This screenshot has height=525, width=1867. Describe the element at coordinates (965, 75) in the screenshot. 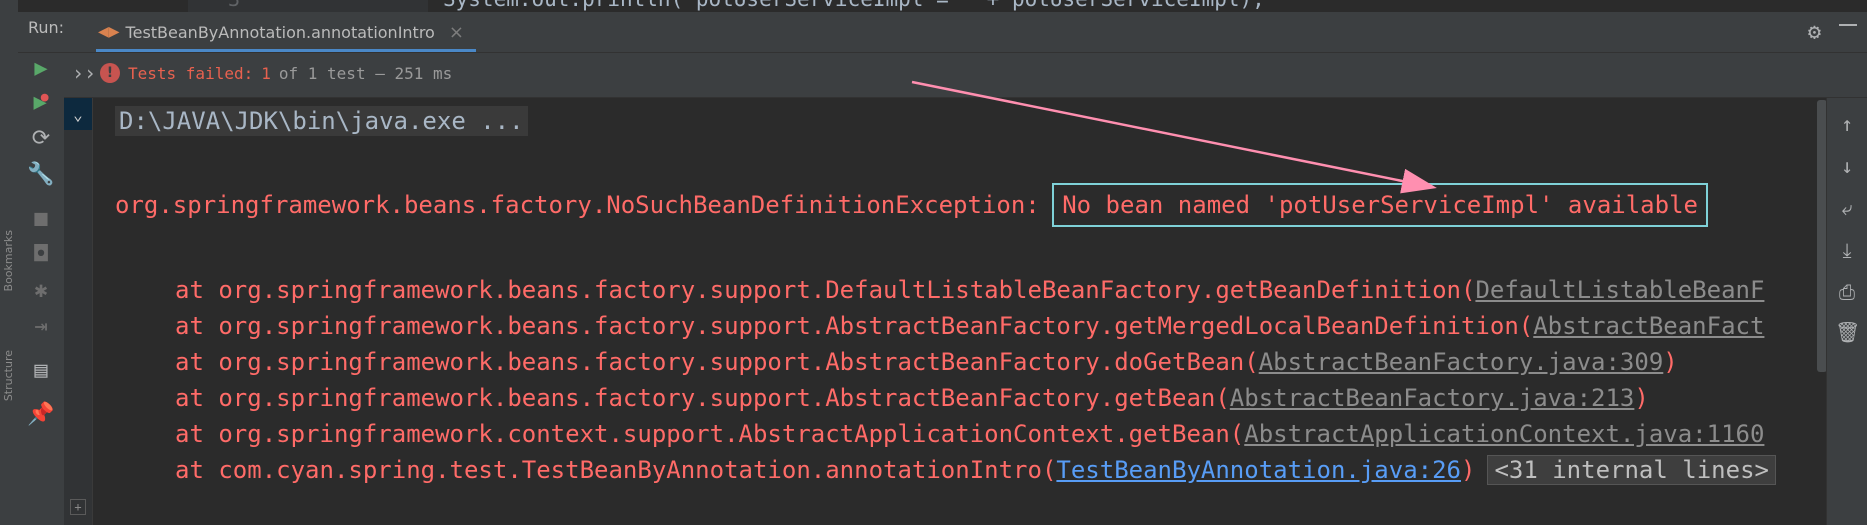

I see `test-status-row: ›› ! Tests failed: 1 of 1 test – 251 ms` at that location.